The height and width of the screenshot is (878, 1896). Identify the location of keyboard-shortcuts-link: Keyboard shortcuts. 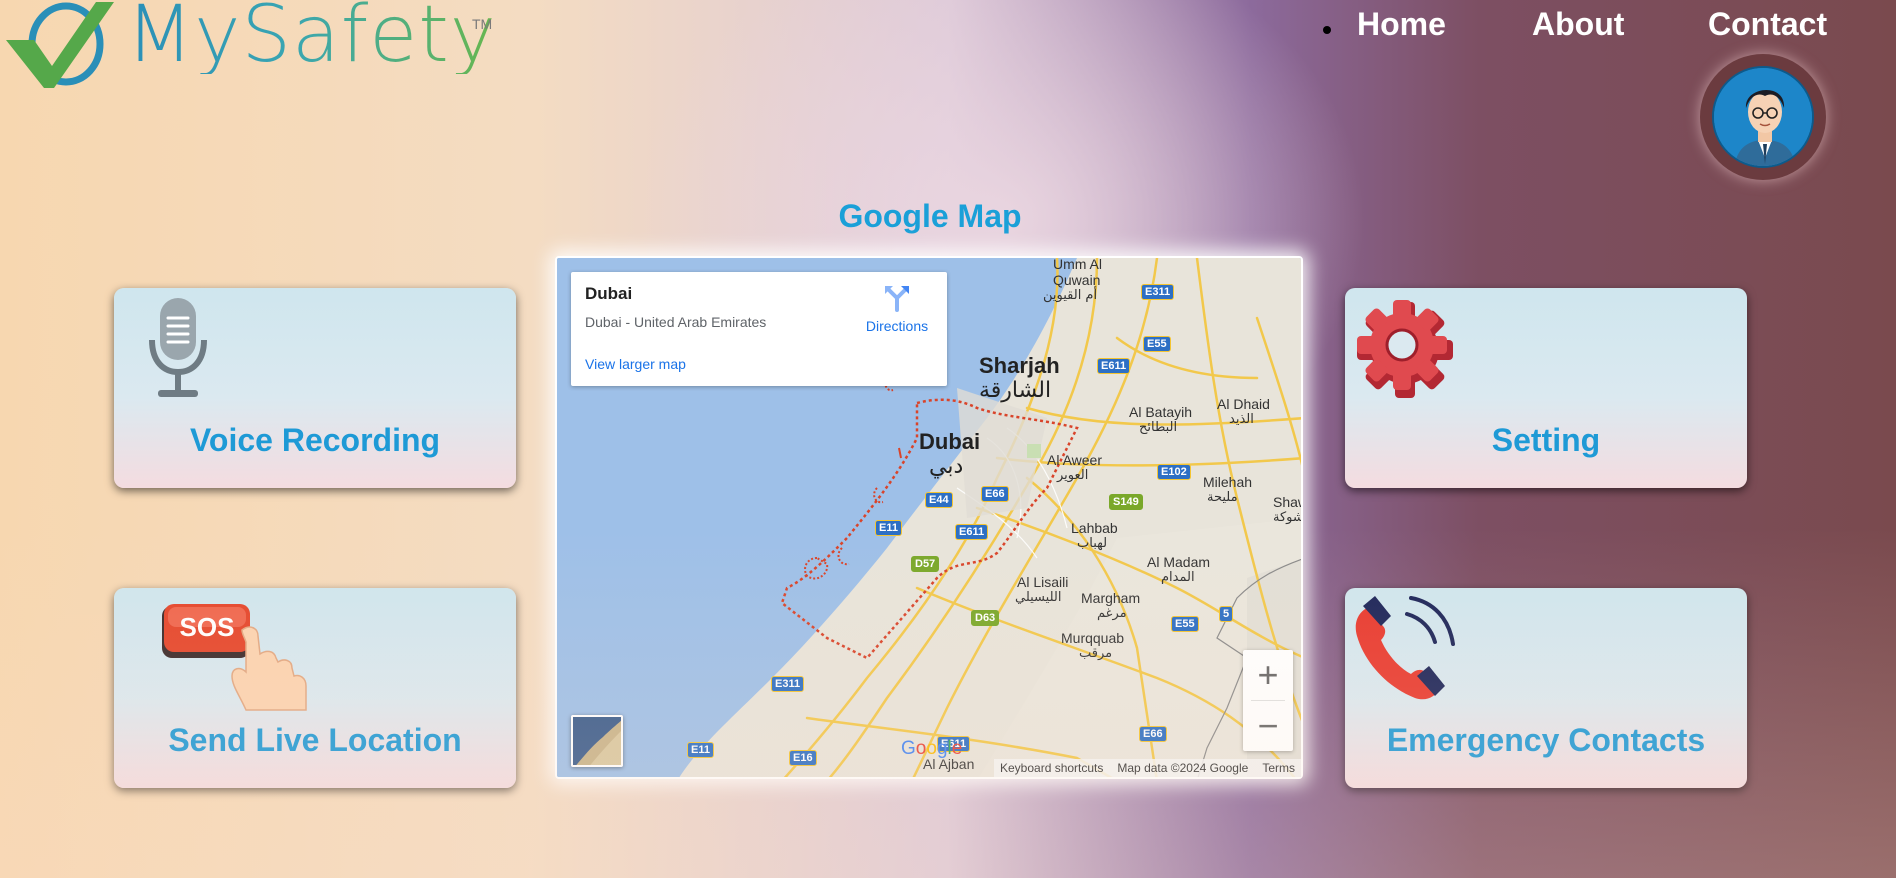
(1051, 768).